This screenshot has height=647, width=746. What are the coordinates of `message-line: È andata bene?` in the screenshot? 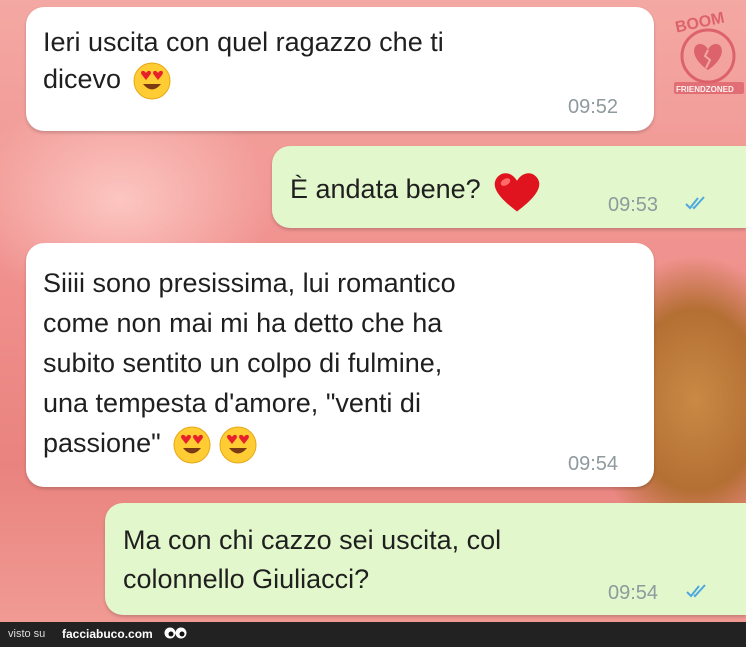 It's located at (385, 189).